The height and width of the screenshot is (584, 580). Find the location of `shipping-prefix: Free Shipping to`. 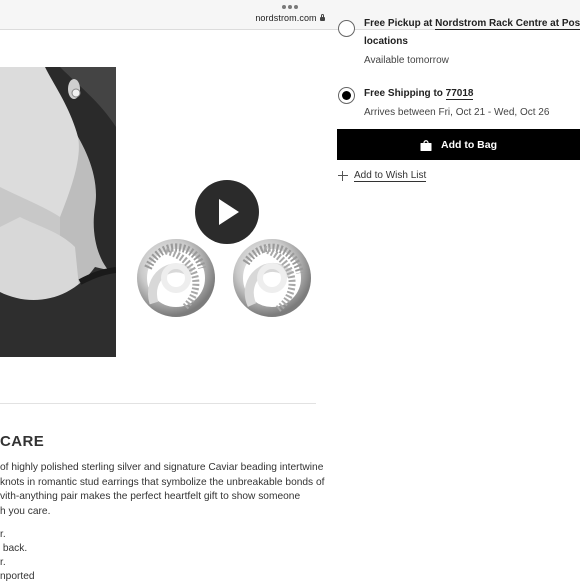

shipping-prefix: Free Shipping to is located at coordinates (403, 93).